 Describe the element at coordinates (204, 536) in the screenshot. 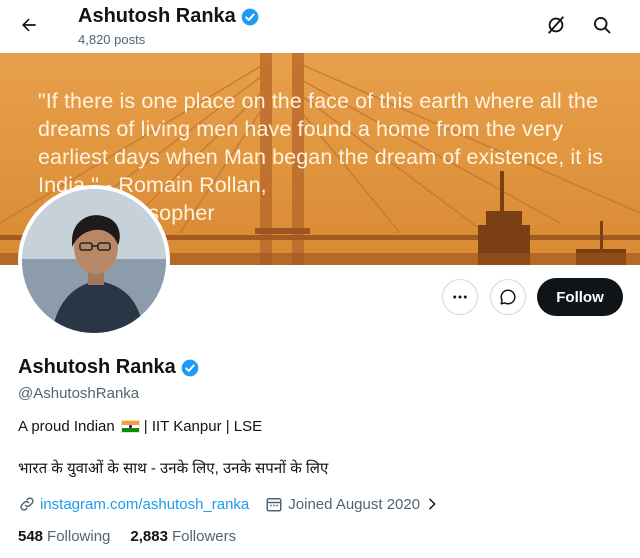

I see `followers-label: Followers` at that location.